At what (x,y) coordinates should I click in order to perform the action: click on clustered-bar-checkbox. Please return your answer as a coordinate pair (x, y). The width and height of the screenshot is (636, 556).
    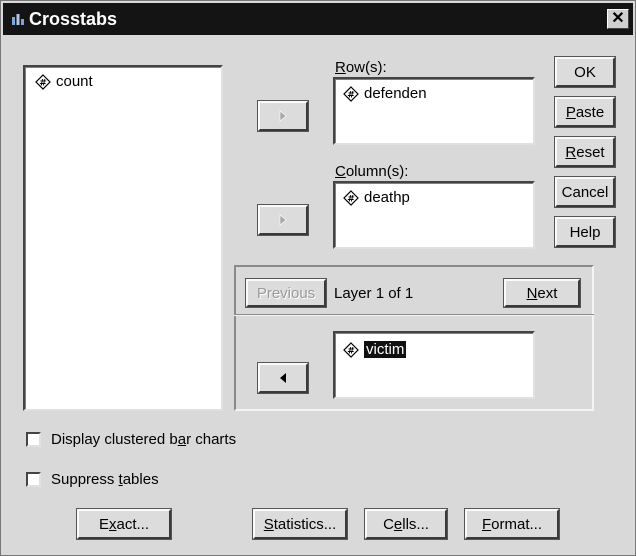
    Looking at the image, I should click on (33, 439).